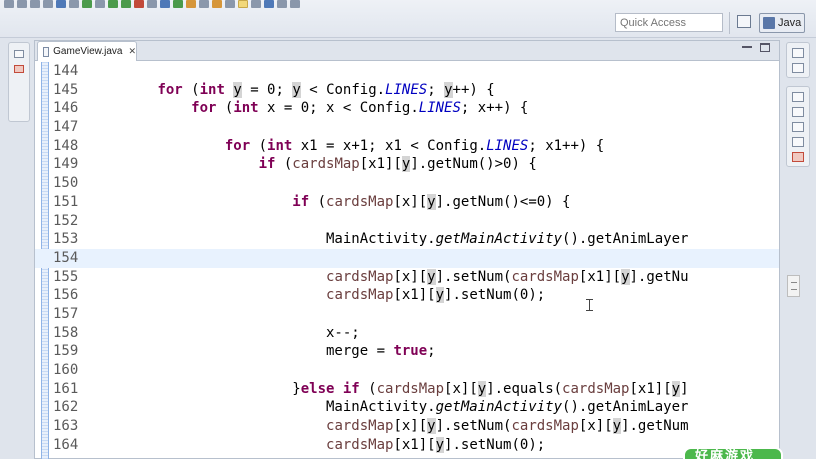 The width and height of the screenshot is (816, 459). I want to click on line-number: 144, so click(66, 71).